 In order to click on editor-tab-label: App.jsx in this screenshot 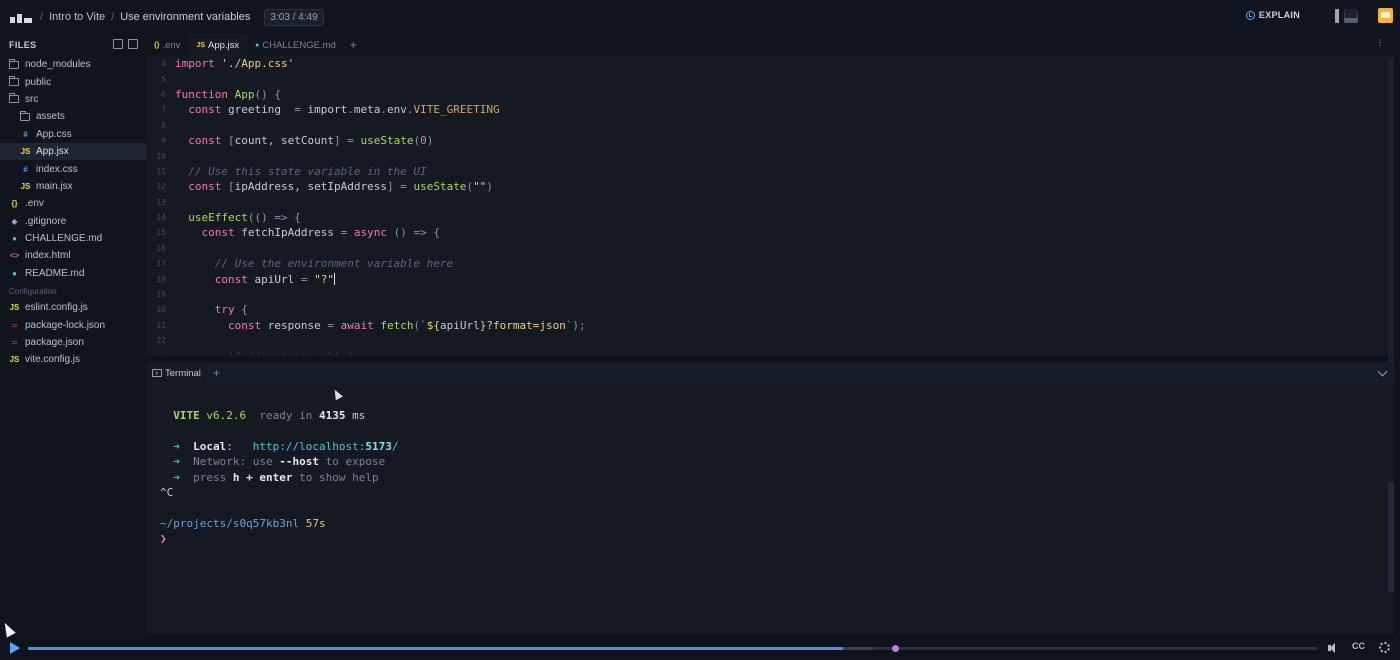, I will do `click(223, 45)`.